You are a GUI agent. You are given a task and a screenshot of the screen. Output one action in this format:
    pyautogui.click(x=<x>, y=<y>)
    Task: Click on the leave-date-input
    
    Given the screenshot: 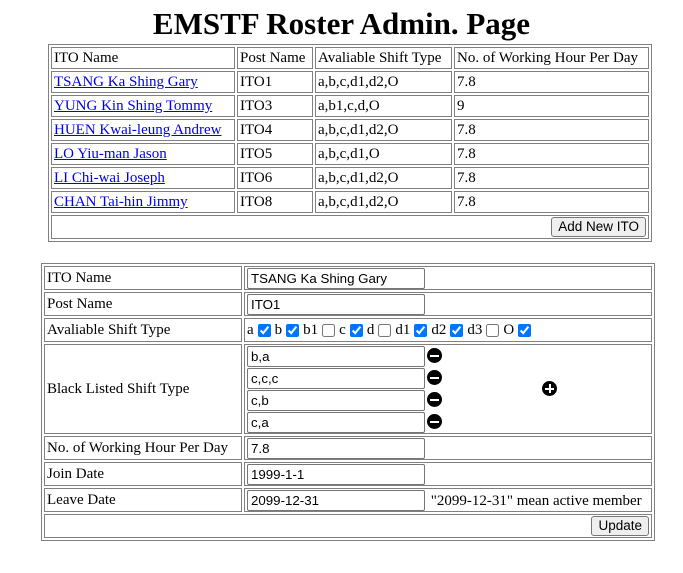 What is the action you would take?
    pyautogui.click(x=336, y=500)
    